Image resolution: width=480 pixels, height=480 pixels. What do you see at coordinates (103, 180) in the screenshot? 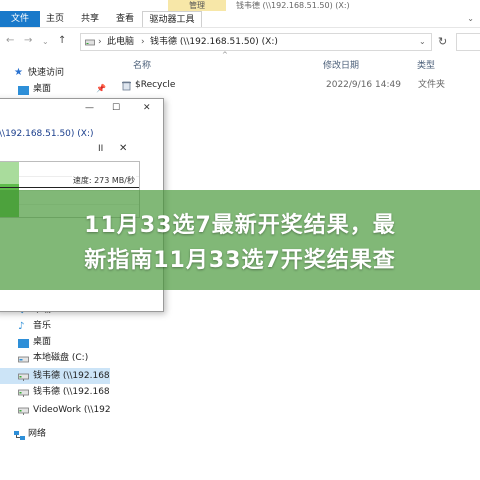
I see `transfer-speed: 速度: 273 MB/秒` at bounding box center [103, 180].